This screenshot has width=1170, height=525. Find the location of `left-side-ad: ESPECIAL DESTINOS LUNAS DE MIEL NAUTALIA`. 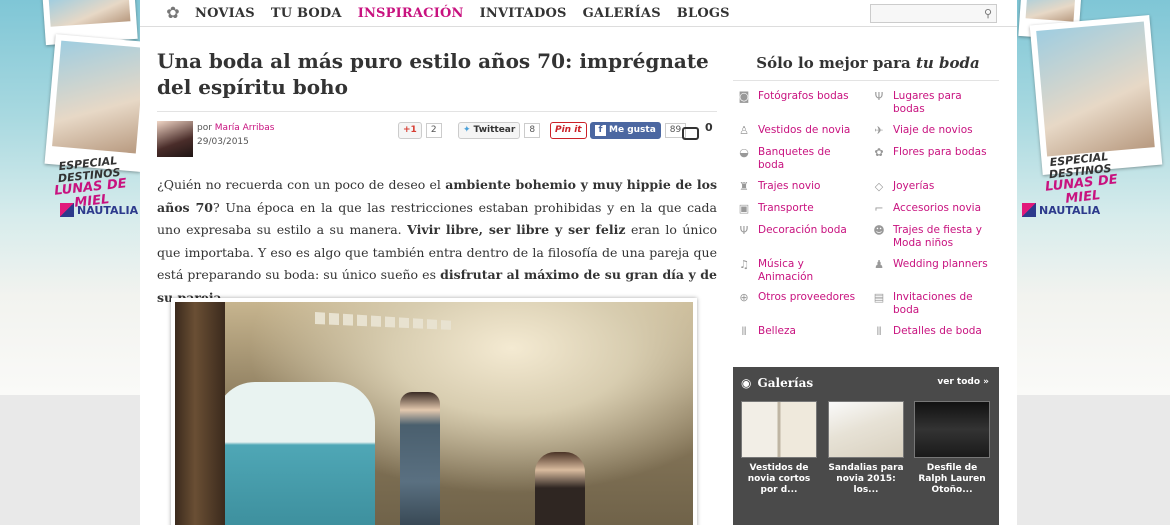

left-side-ad: ESPECIAL DESTINOS LUNAS DE MIEL NAUTALIA is located at coordinates (70, 262).